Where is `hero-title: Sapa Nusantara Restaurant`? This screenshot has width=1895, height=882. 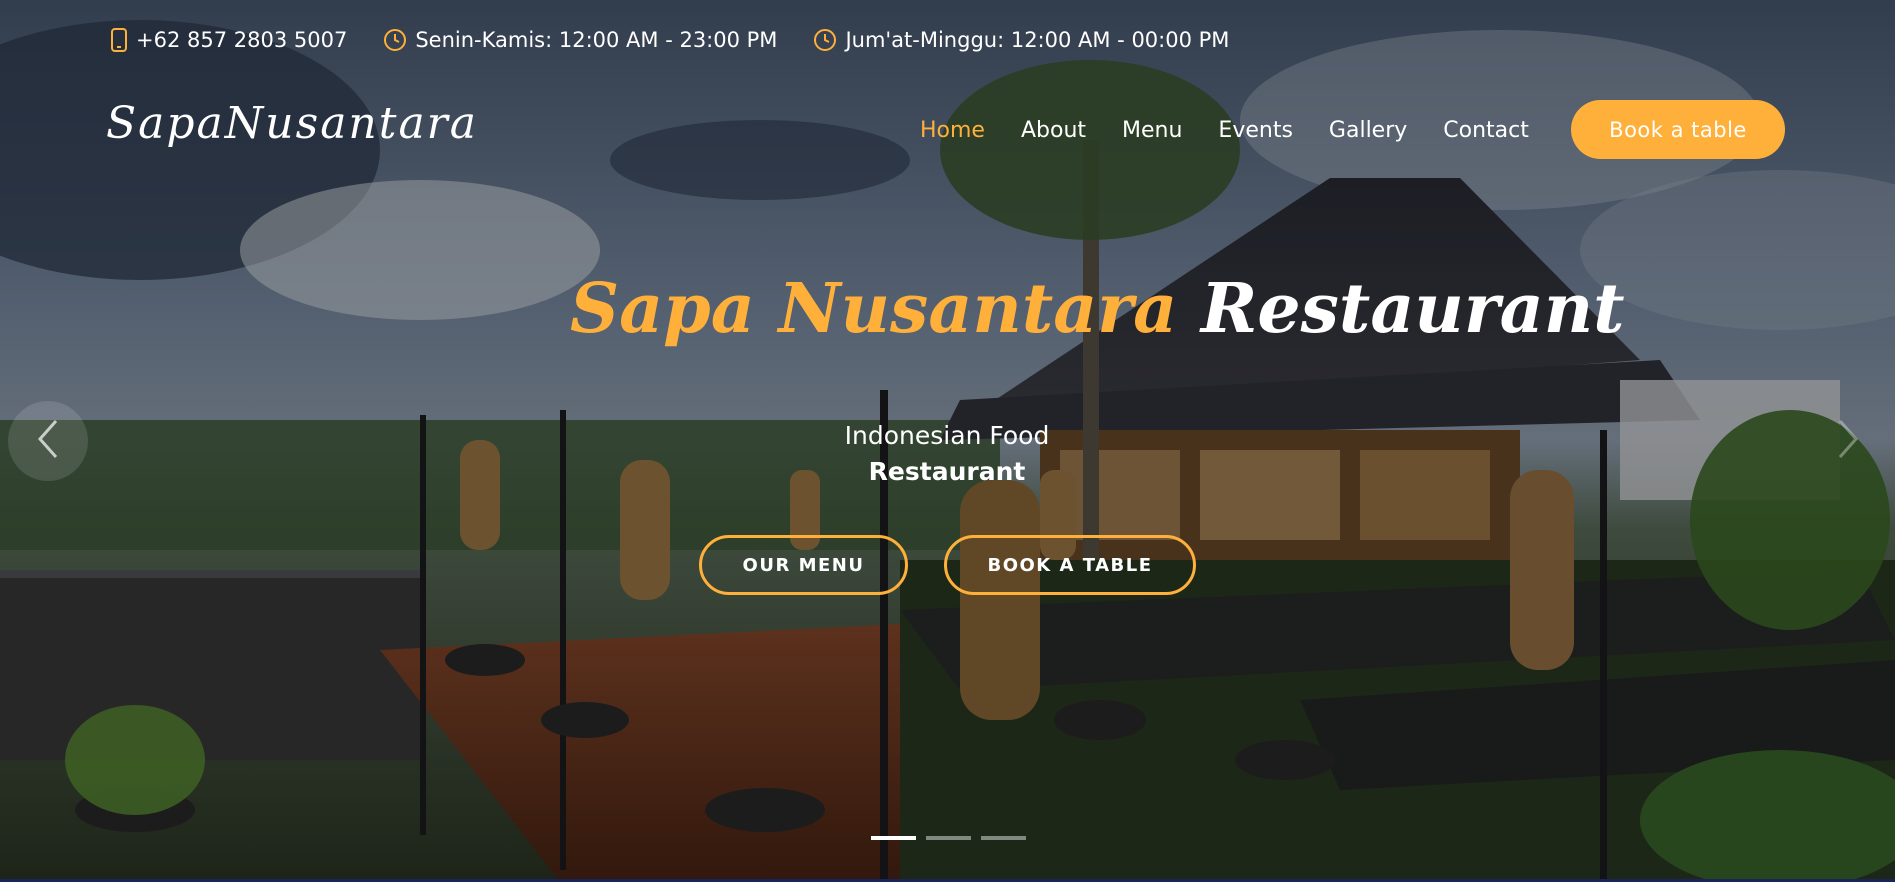 hero-title: Sapa Nusantara Restaurant is located at coordinates (1097, 309).